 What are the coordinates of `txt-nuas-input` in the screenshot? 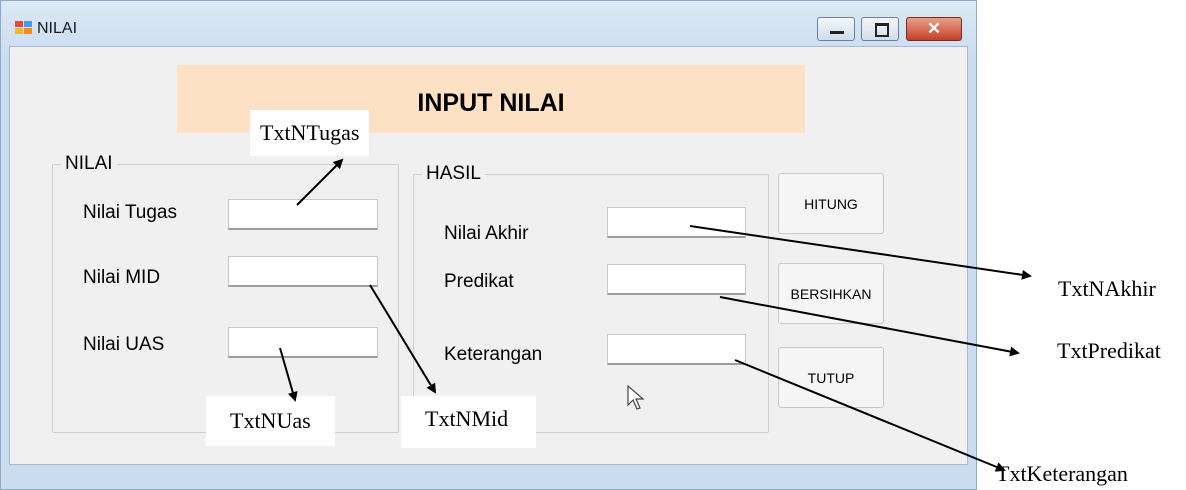 It's located at (303, 342).